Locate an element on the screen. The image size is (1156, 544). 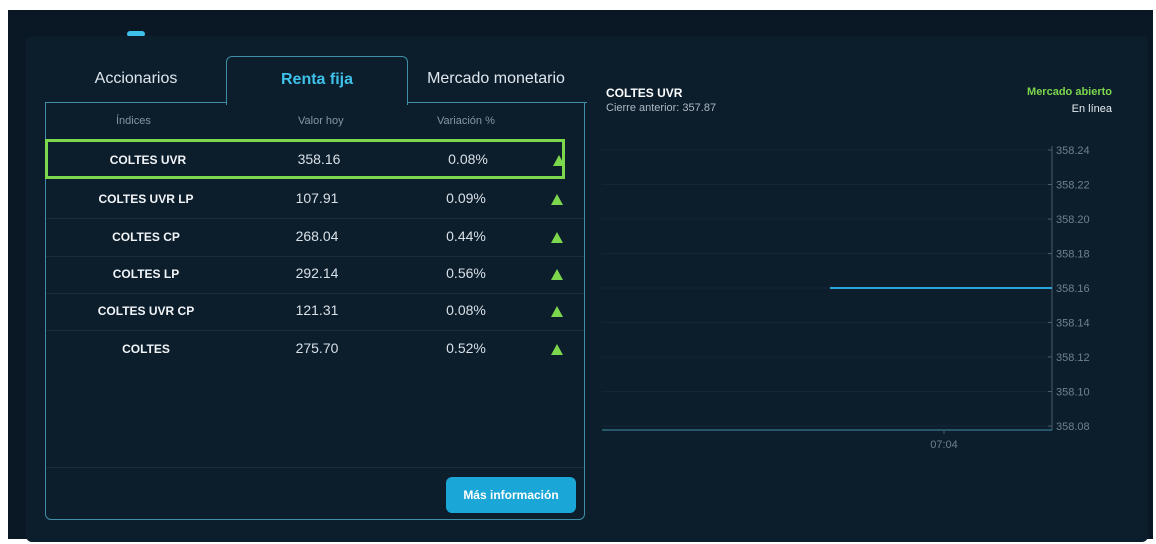
row-change: 0.52% is located at coordinates (466, 348).